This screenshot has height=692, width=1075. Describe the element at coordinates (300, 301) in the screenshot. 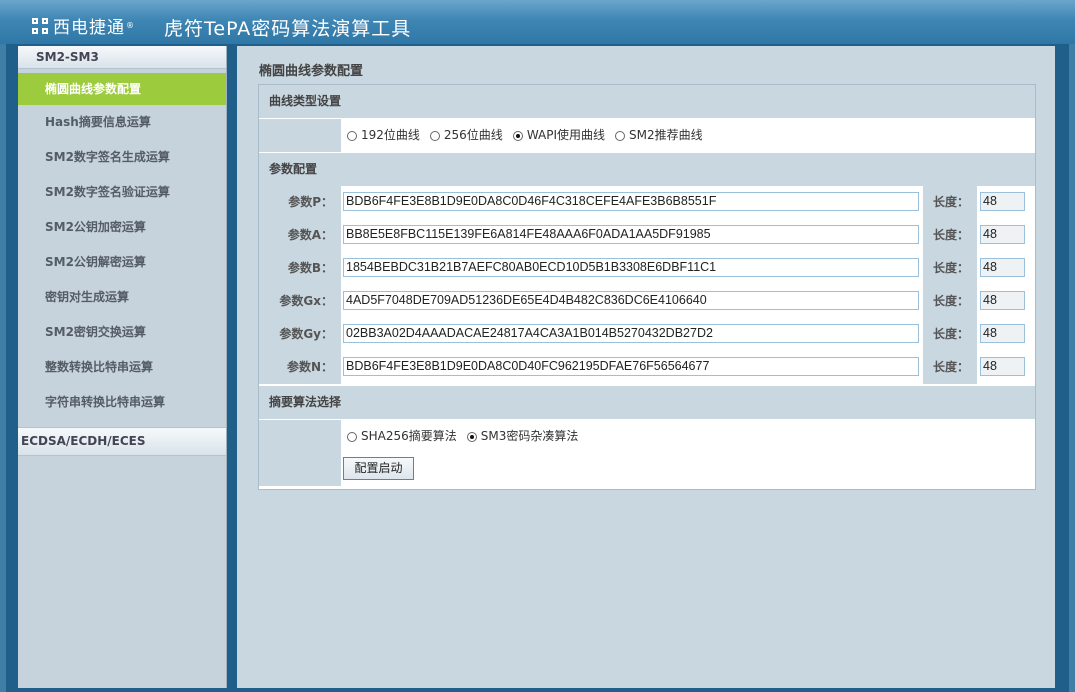

I see `param-label: 参数Gx：` at that location.